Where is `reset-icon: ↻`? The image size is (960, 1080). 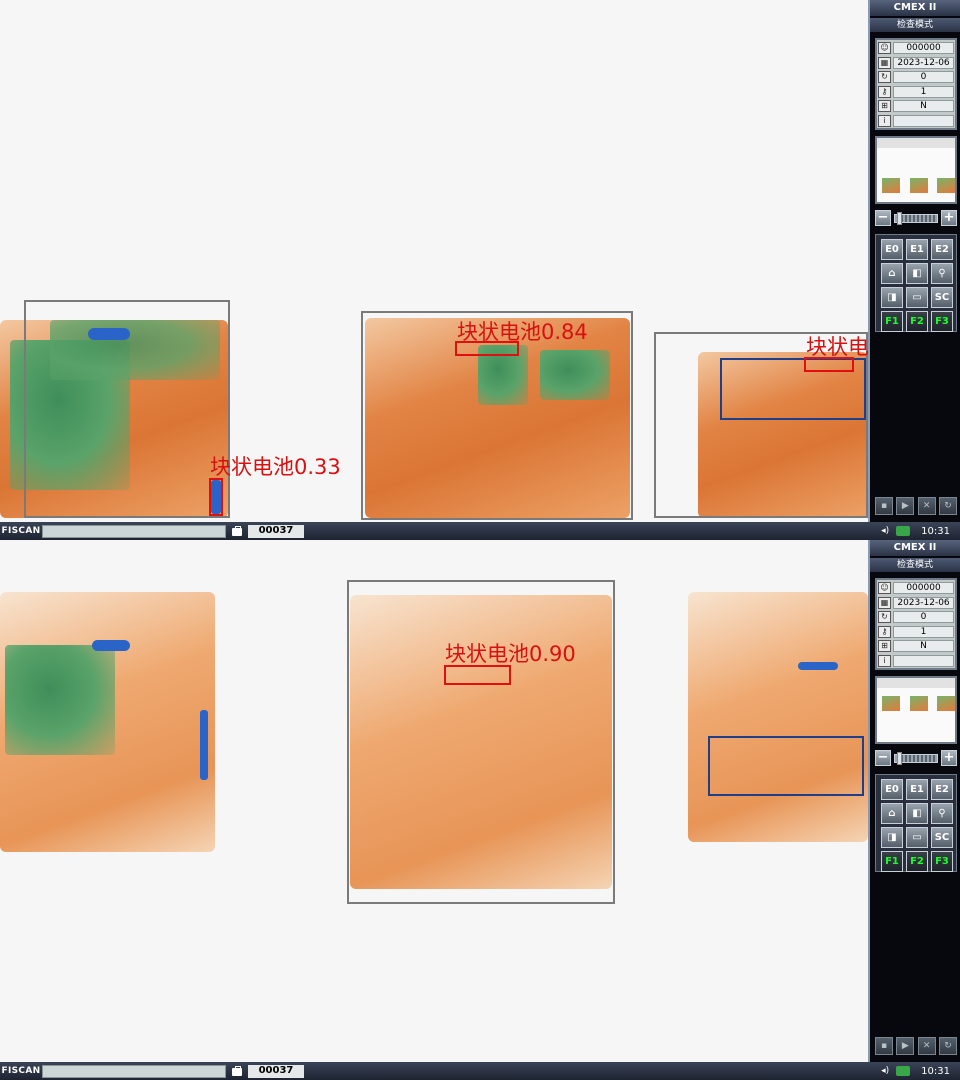 reset-icon: ↻ is located at coordinates (884, 617).